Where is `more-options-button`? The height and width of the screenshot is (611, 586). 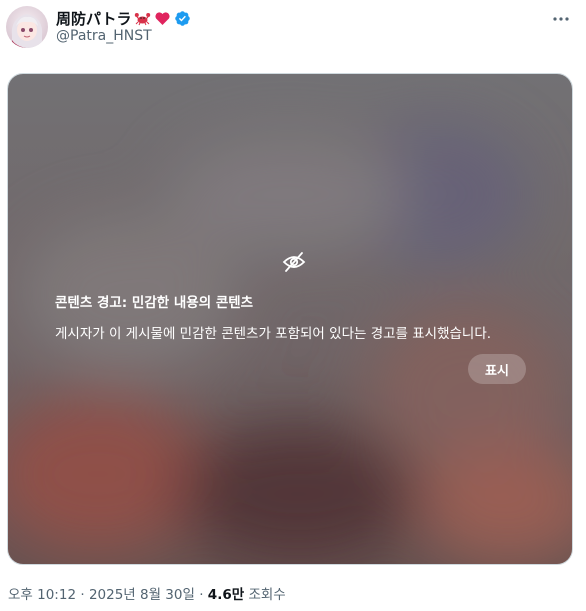
more-options-button is located at coordinates (561, 19).